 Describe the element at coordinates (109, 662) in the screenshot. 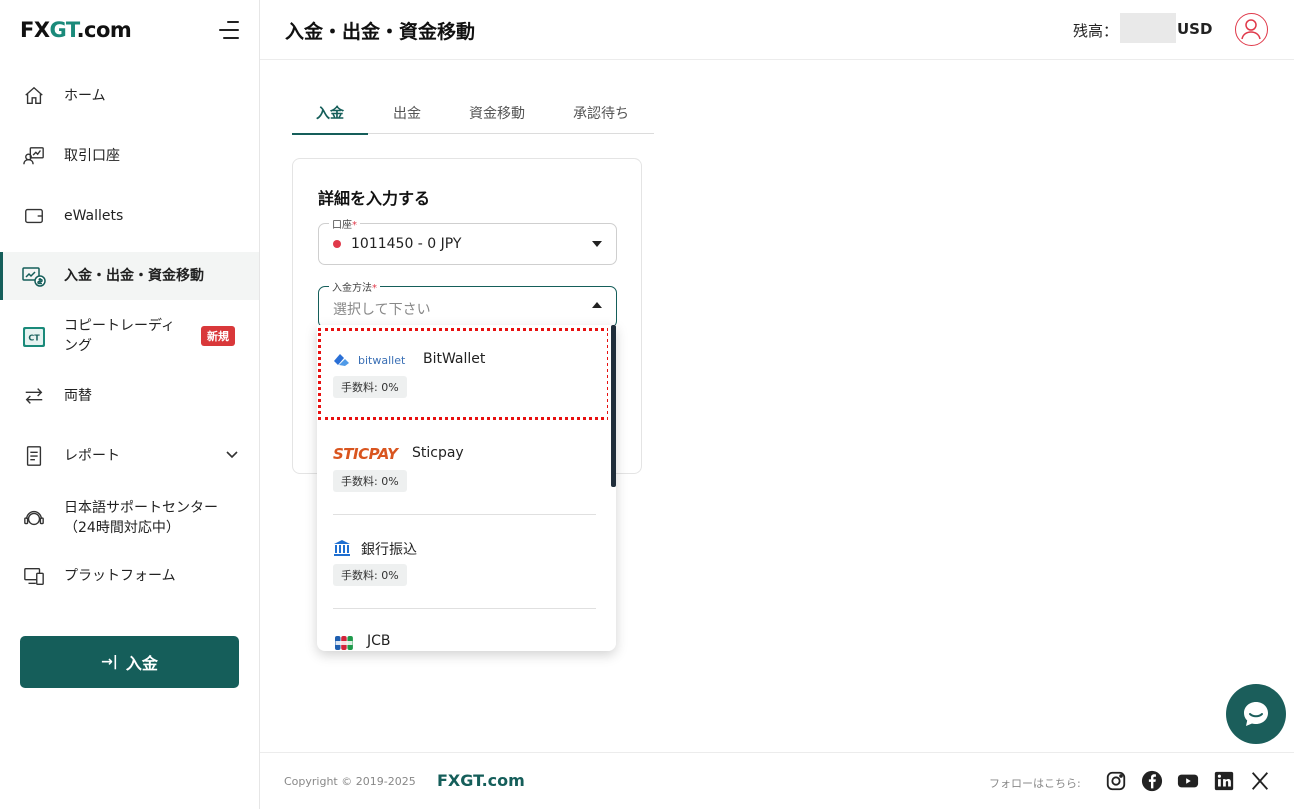

I see `login-arrow-icon: →|` at that location.